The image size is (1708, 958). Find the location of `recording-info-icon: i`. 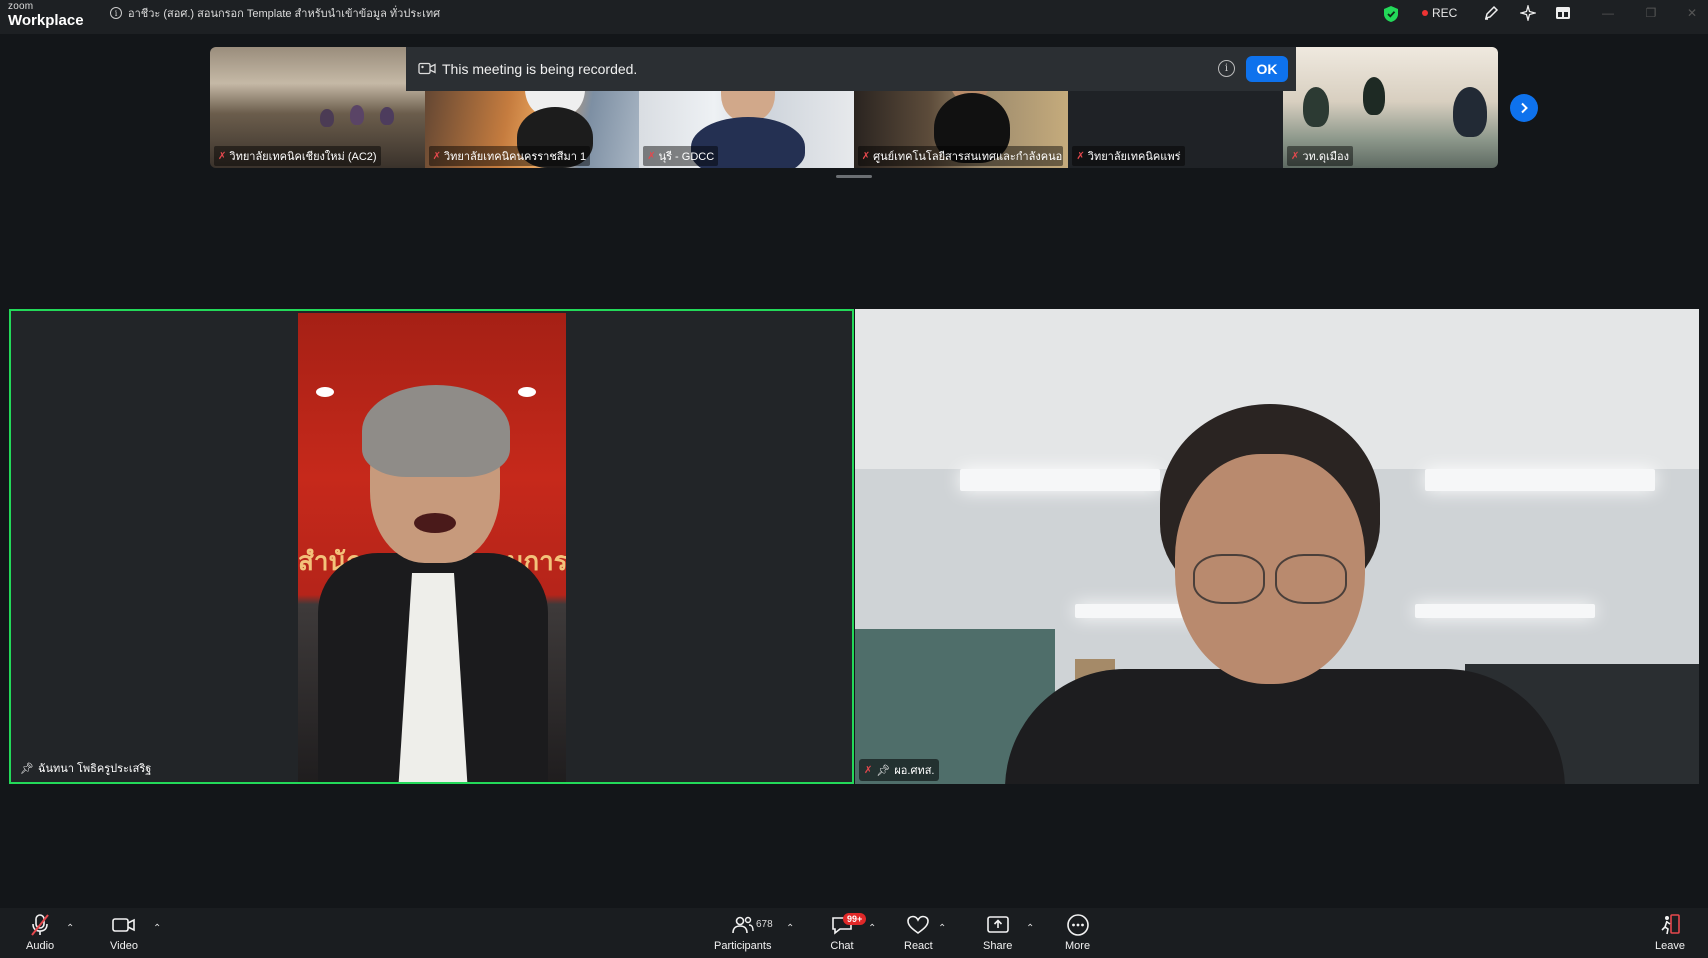

recording-info-icon: i is located at coordinates (1226, 68).